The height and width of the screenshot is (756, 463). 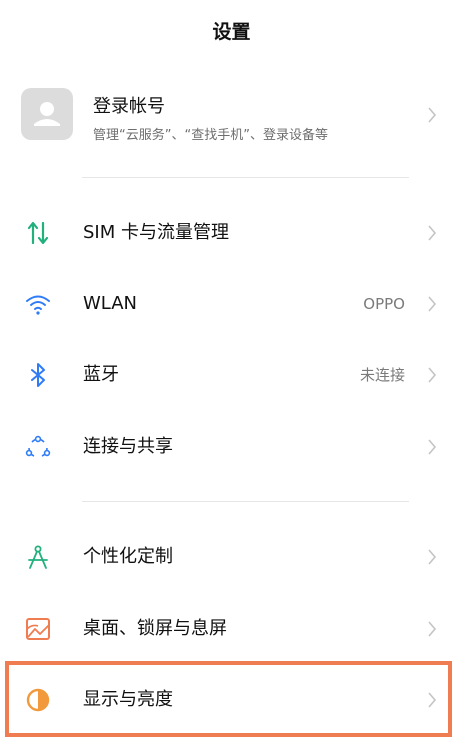 What do you see at coordinates (128, 556) in the screenshot?
I see `item-label: 个性化定制` at bounding box center [128, 556].